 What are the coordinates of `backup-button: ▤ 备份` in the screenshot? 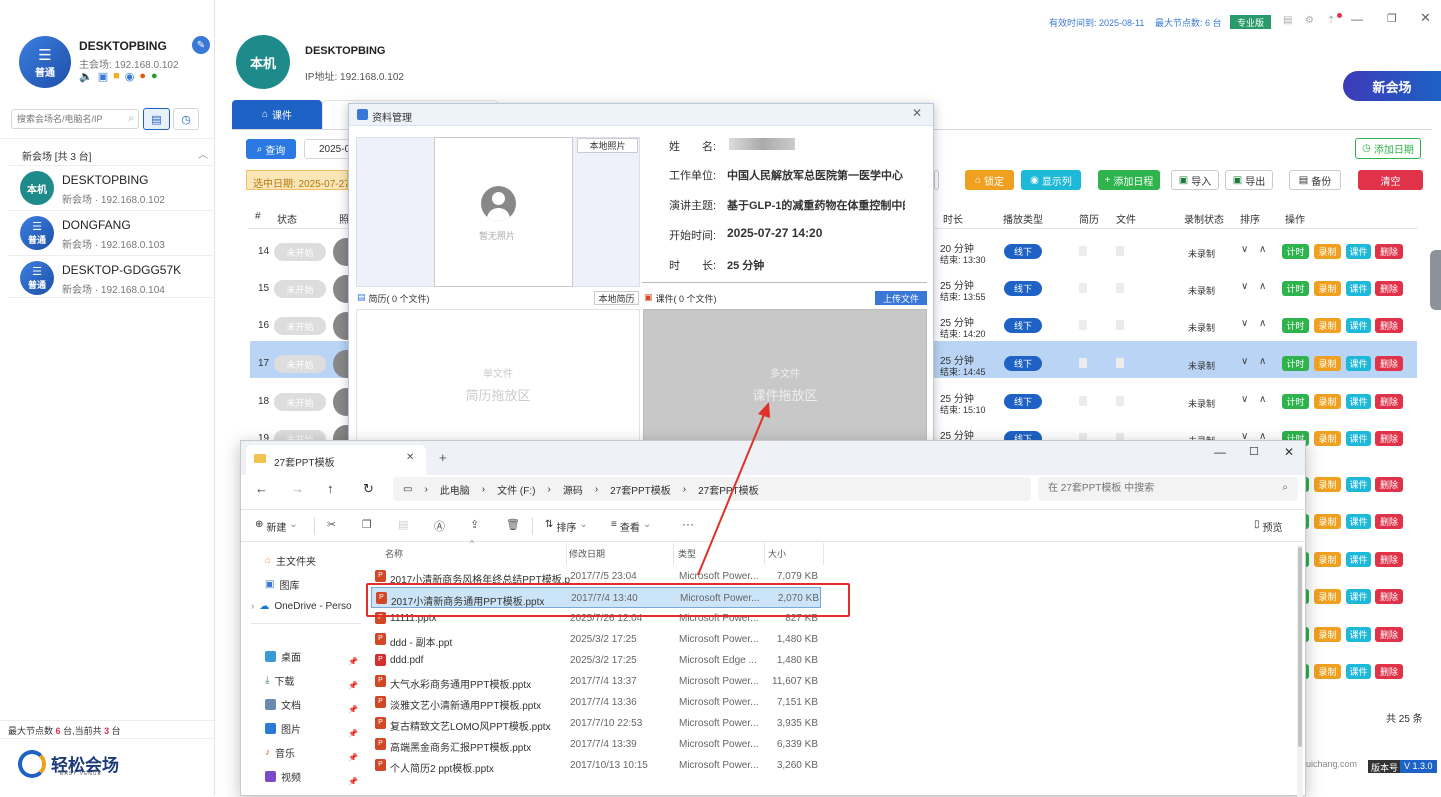 It's located at (1315, 180).